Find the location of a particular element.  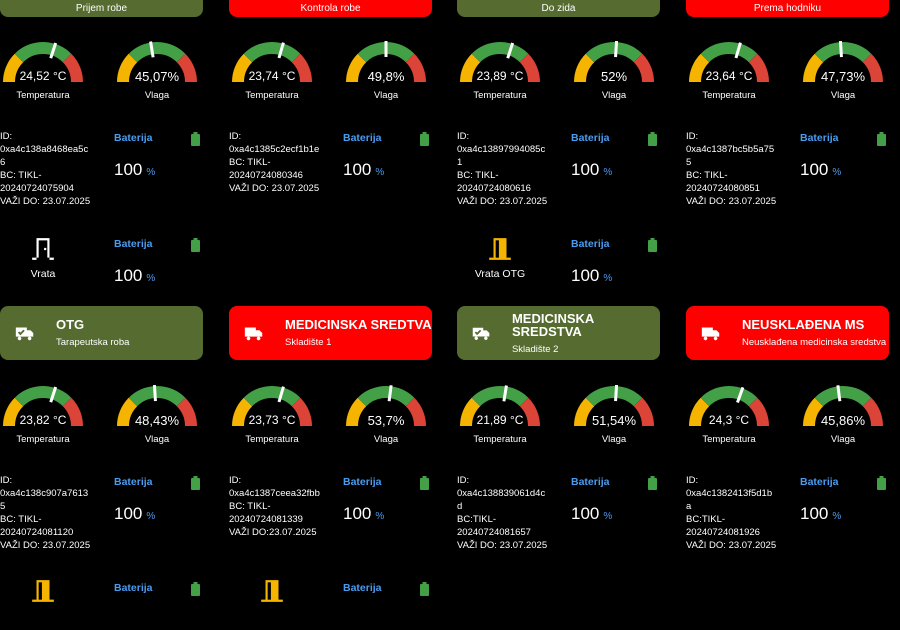

humidity-gauge-value: 51,54% is located at coordinates (614, 420).